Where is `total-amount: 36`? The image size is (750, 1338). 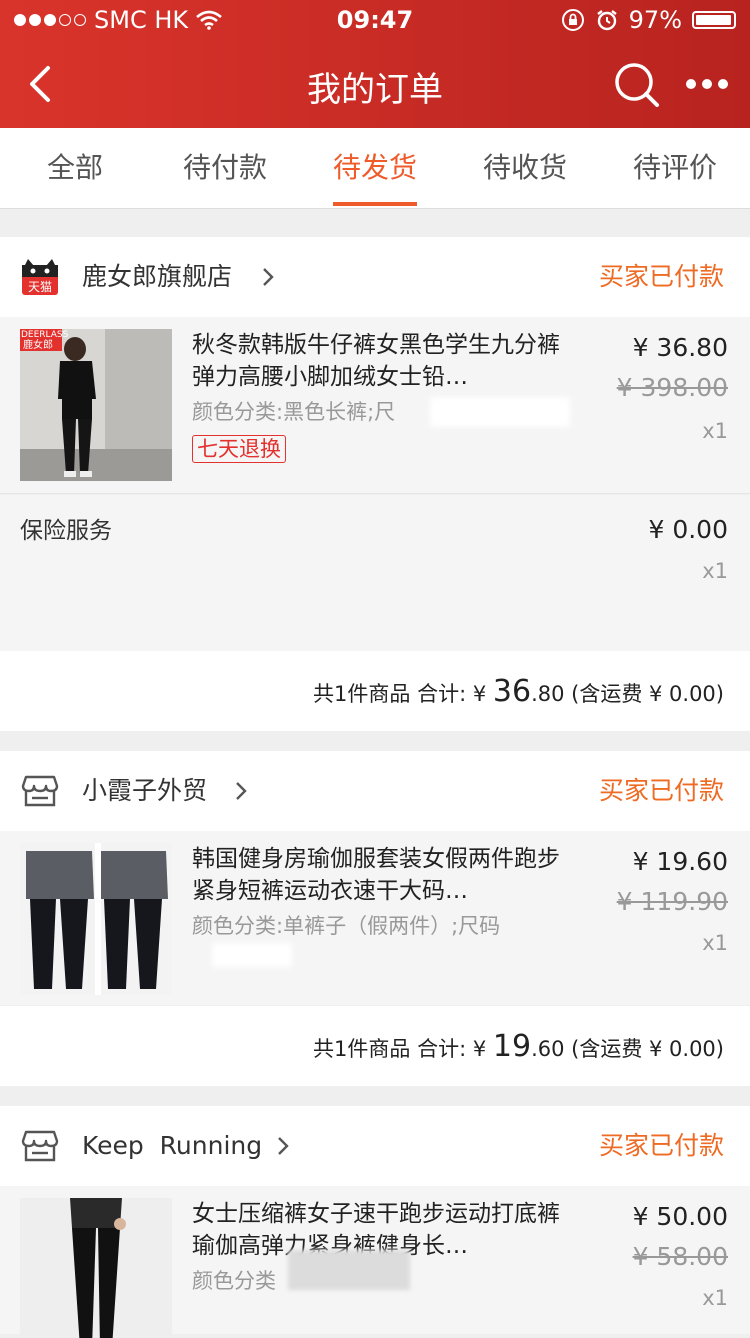 total-amount: 36 is located at coordinates (512, 691).